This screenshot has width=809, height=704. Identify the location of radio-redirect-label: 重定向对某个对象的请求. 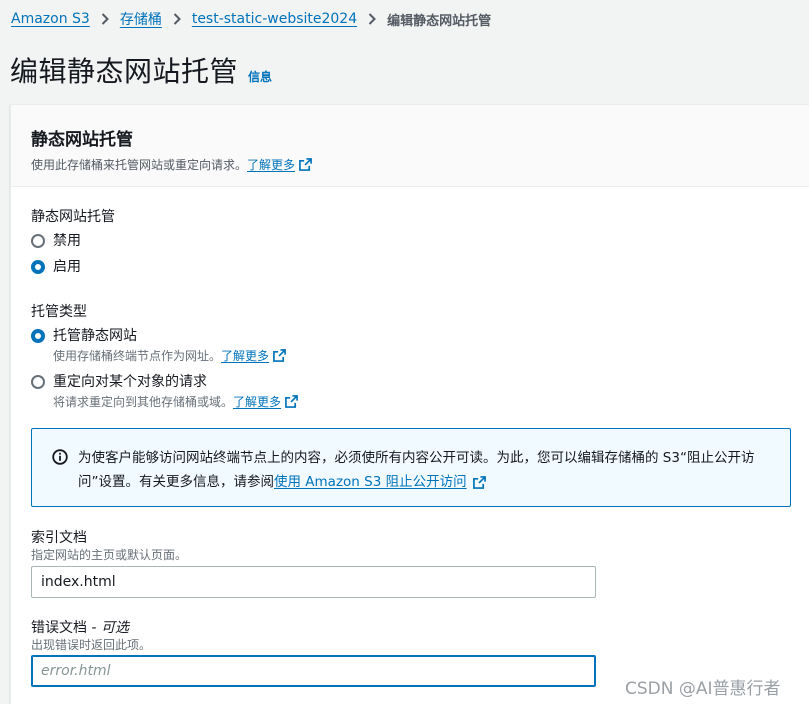
(130, 382).